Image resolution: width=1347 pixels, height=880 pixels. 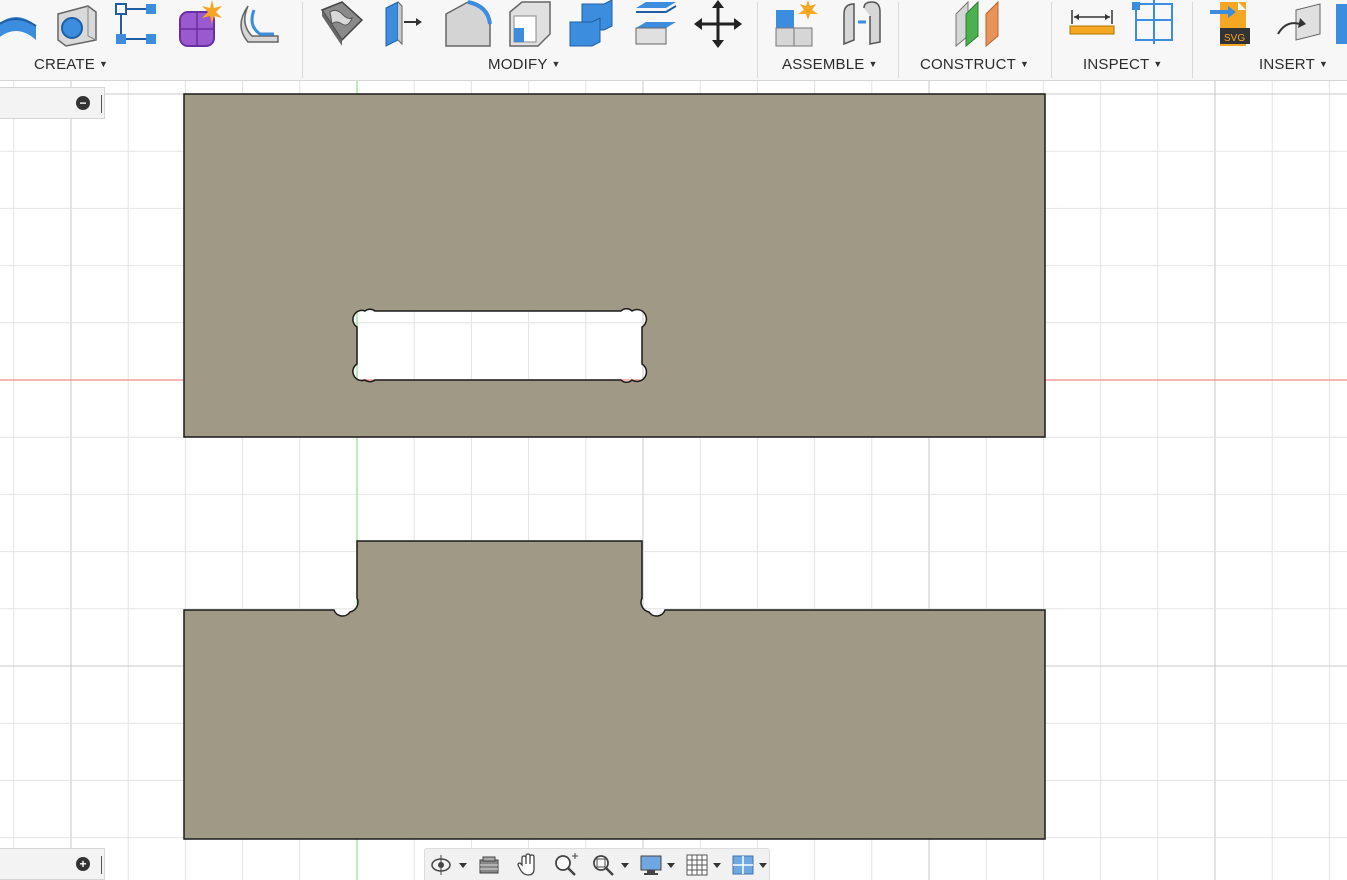 I want to click on orbit-icon, so click(x=449, y=865).